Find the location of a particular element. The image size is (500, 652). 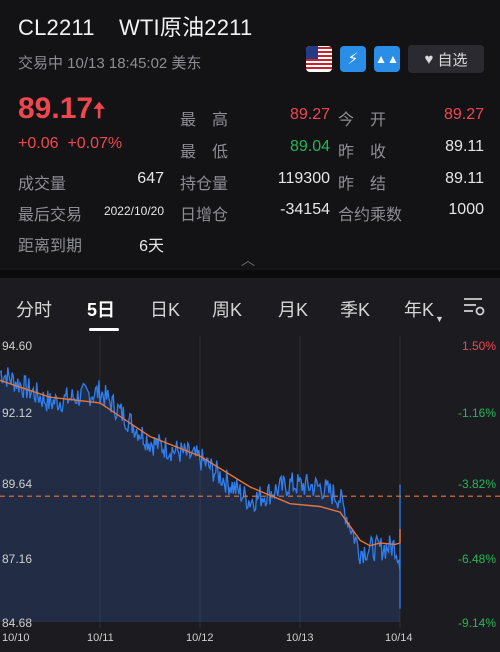

collapse-chevron-icon: ︿ is located at coordinates (248, 260).